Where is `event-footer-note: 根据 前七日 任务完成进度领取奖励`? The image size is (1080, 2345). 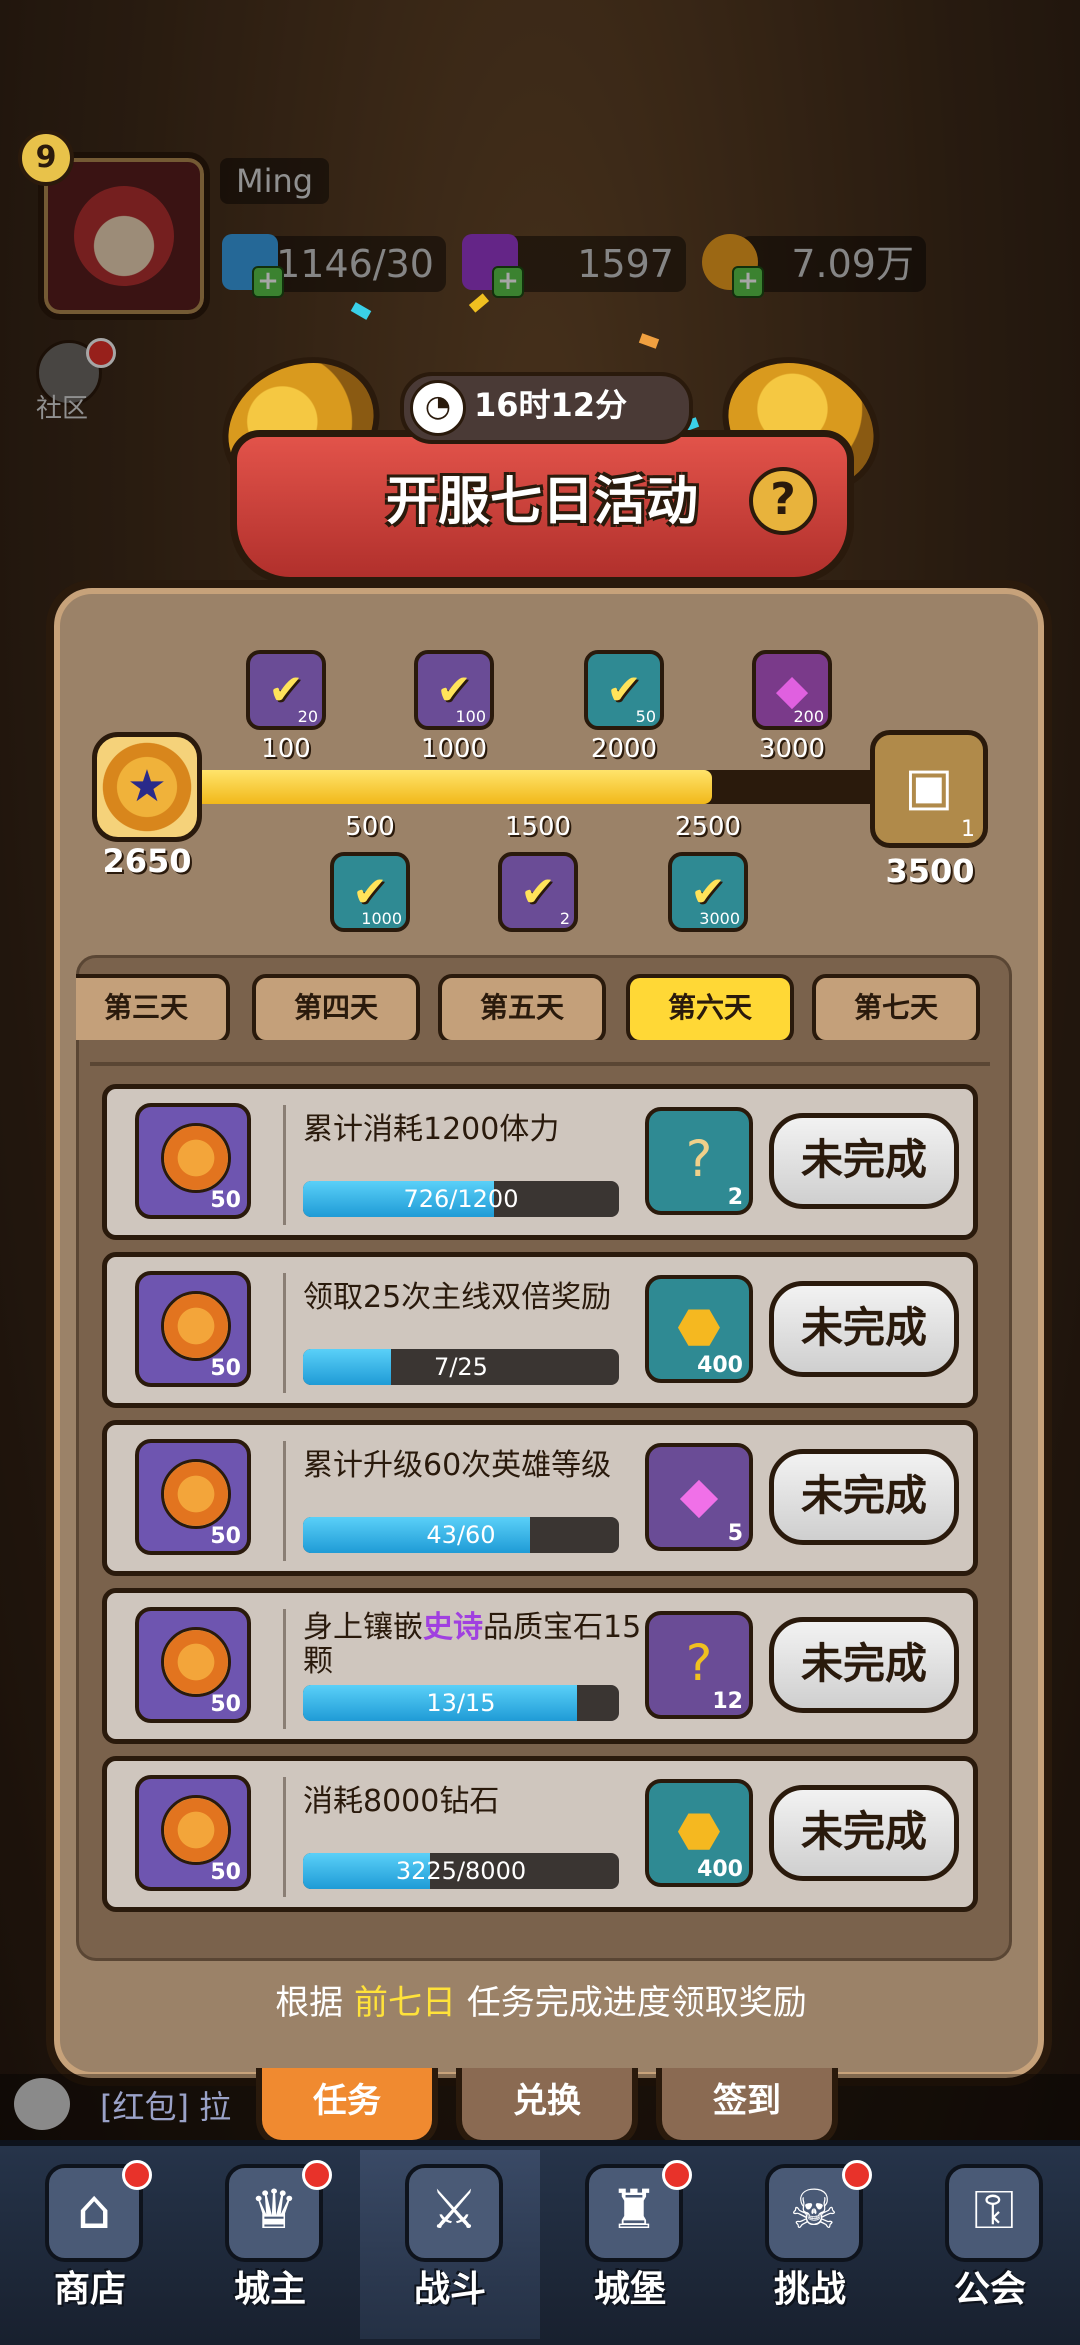
event-footer-note: 根据 前七日 任务完成进度领取奖励 is located at coordinates (541, 2003).